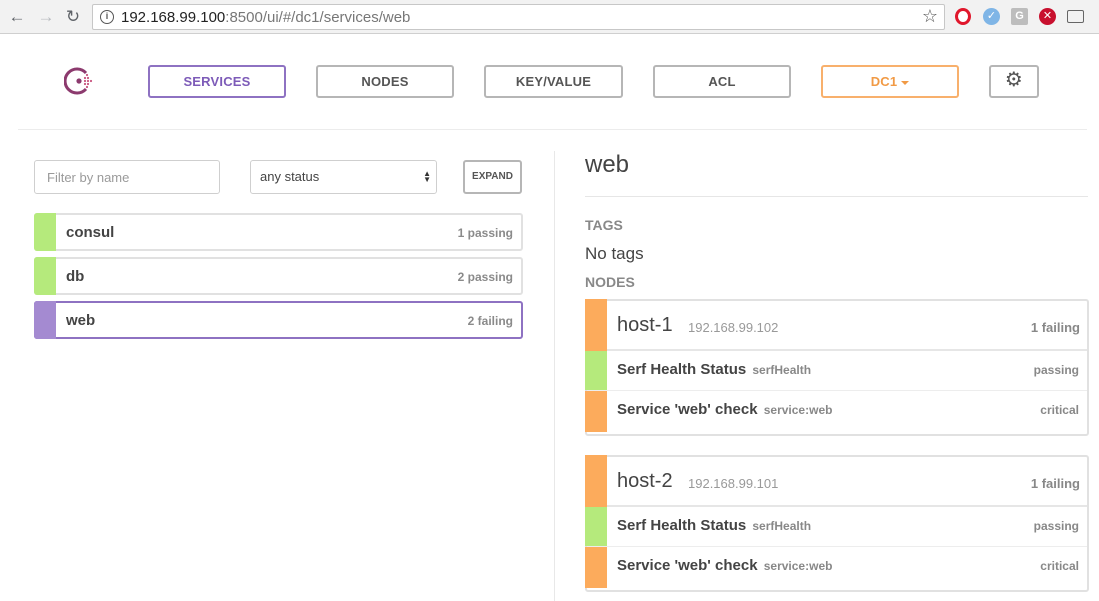 This screenshot has width=1099, height=601. Describe the element at coordinates (73, 17) in the screenshot. I see `reload-icon: ↻` at that location.